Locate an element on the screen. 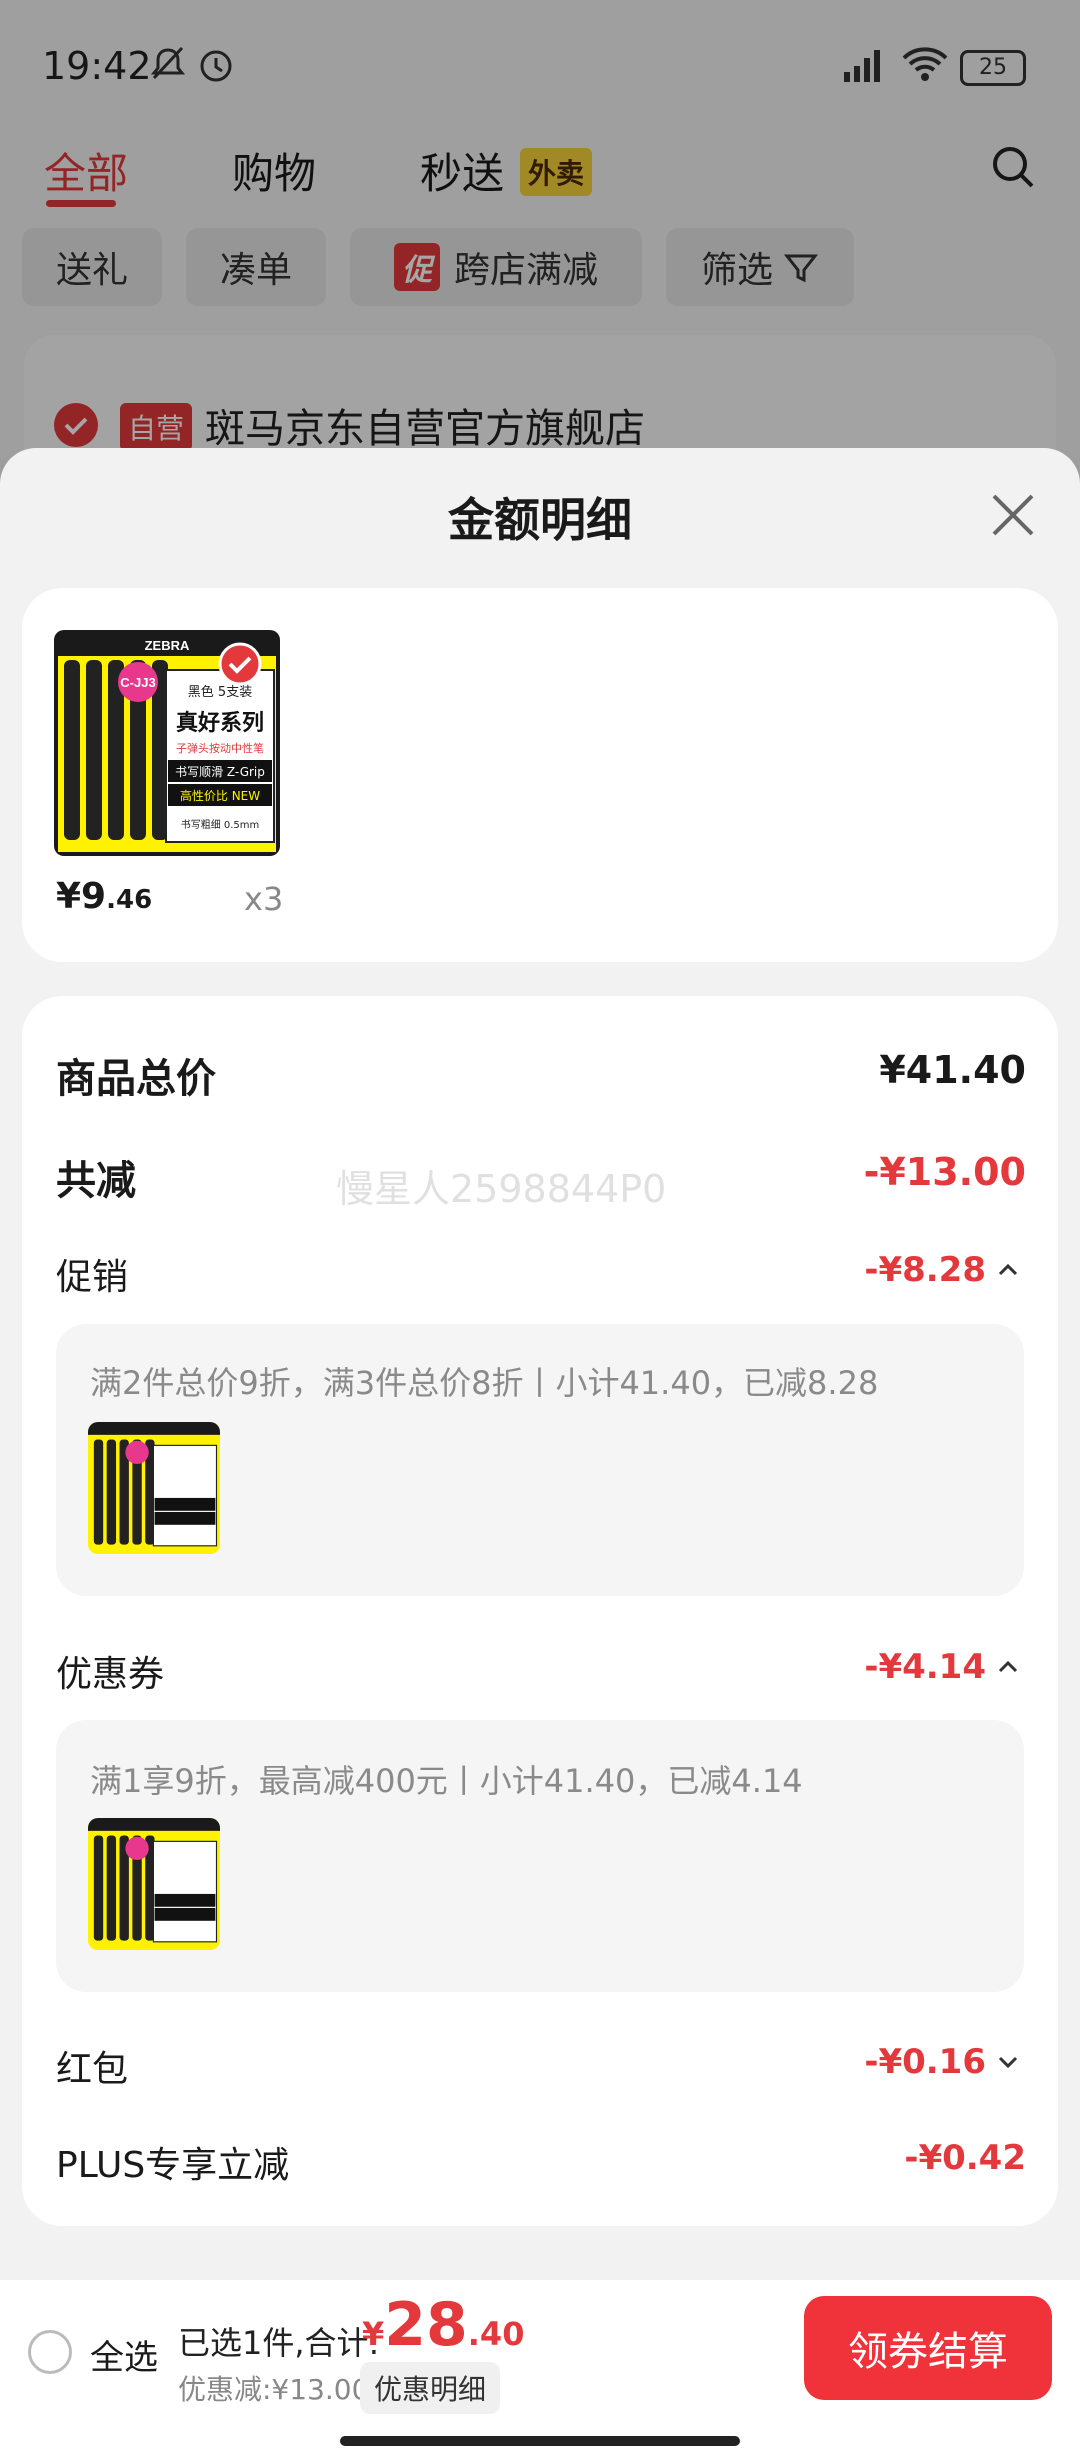  promo-desc: 满2件总价9折，满3件总价8折丨小计41.40，已减8.28 is located at coordinates (484, 1383).